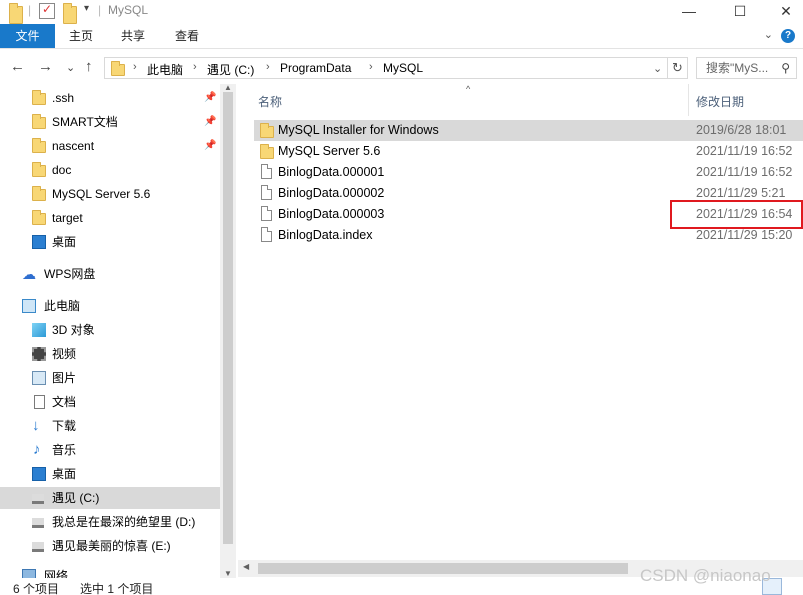 The width and height of the screenshot is (803, 595). Describe the element at coordinates (62, 170) in the screenshot. I see `sidebar-item-label: doc` at that location.